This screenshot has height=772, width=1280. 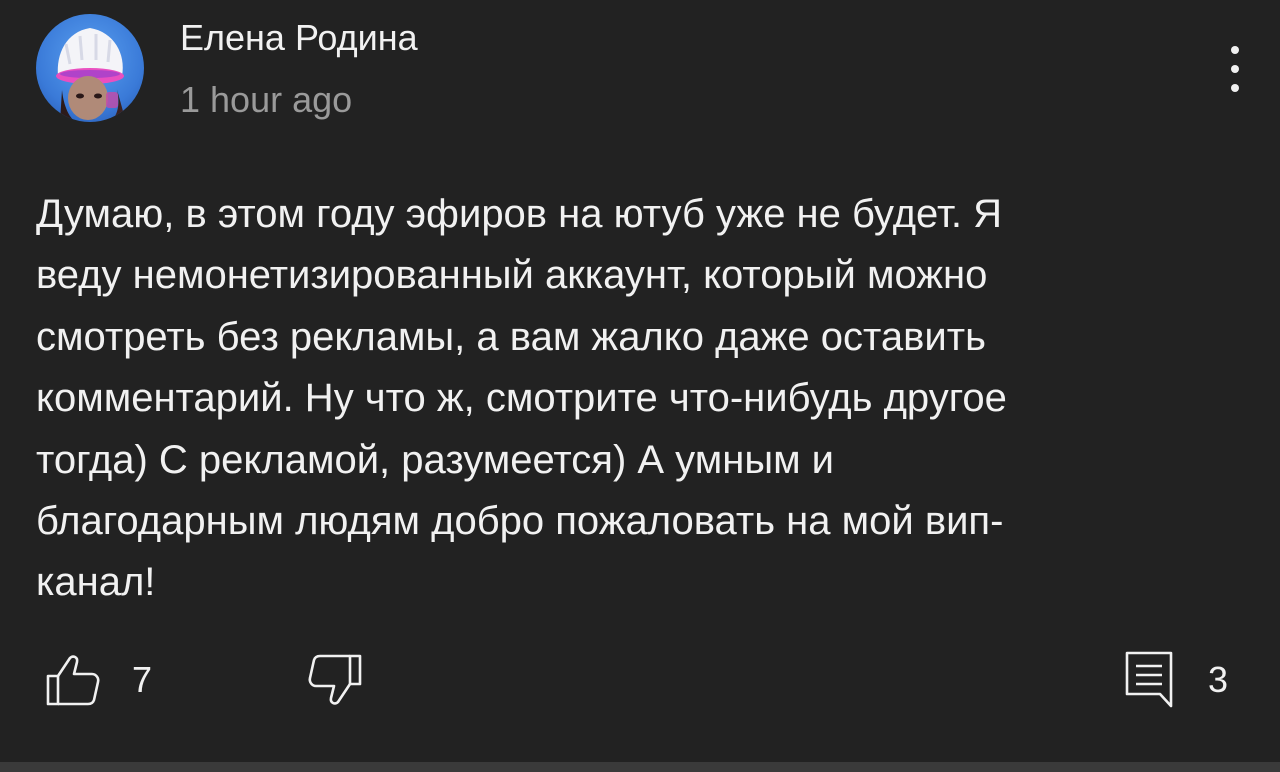 I want to click on comment-text-line: канал!, so click(x=96, y=582).